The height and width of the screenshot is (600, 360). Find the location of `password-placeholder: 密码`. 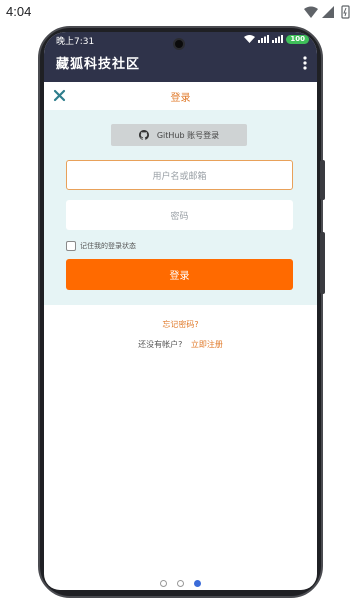

password-placeholder: 密码 is located at coordinates (179, 216).